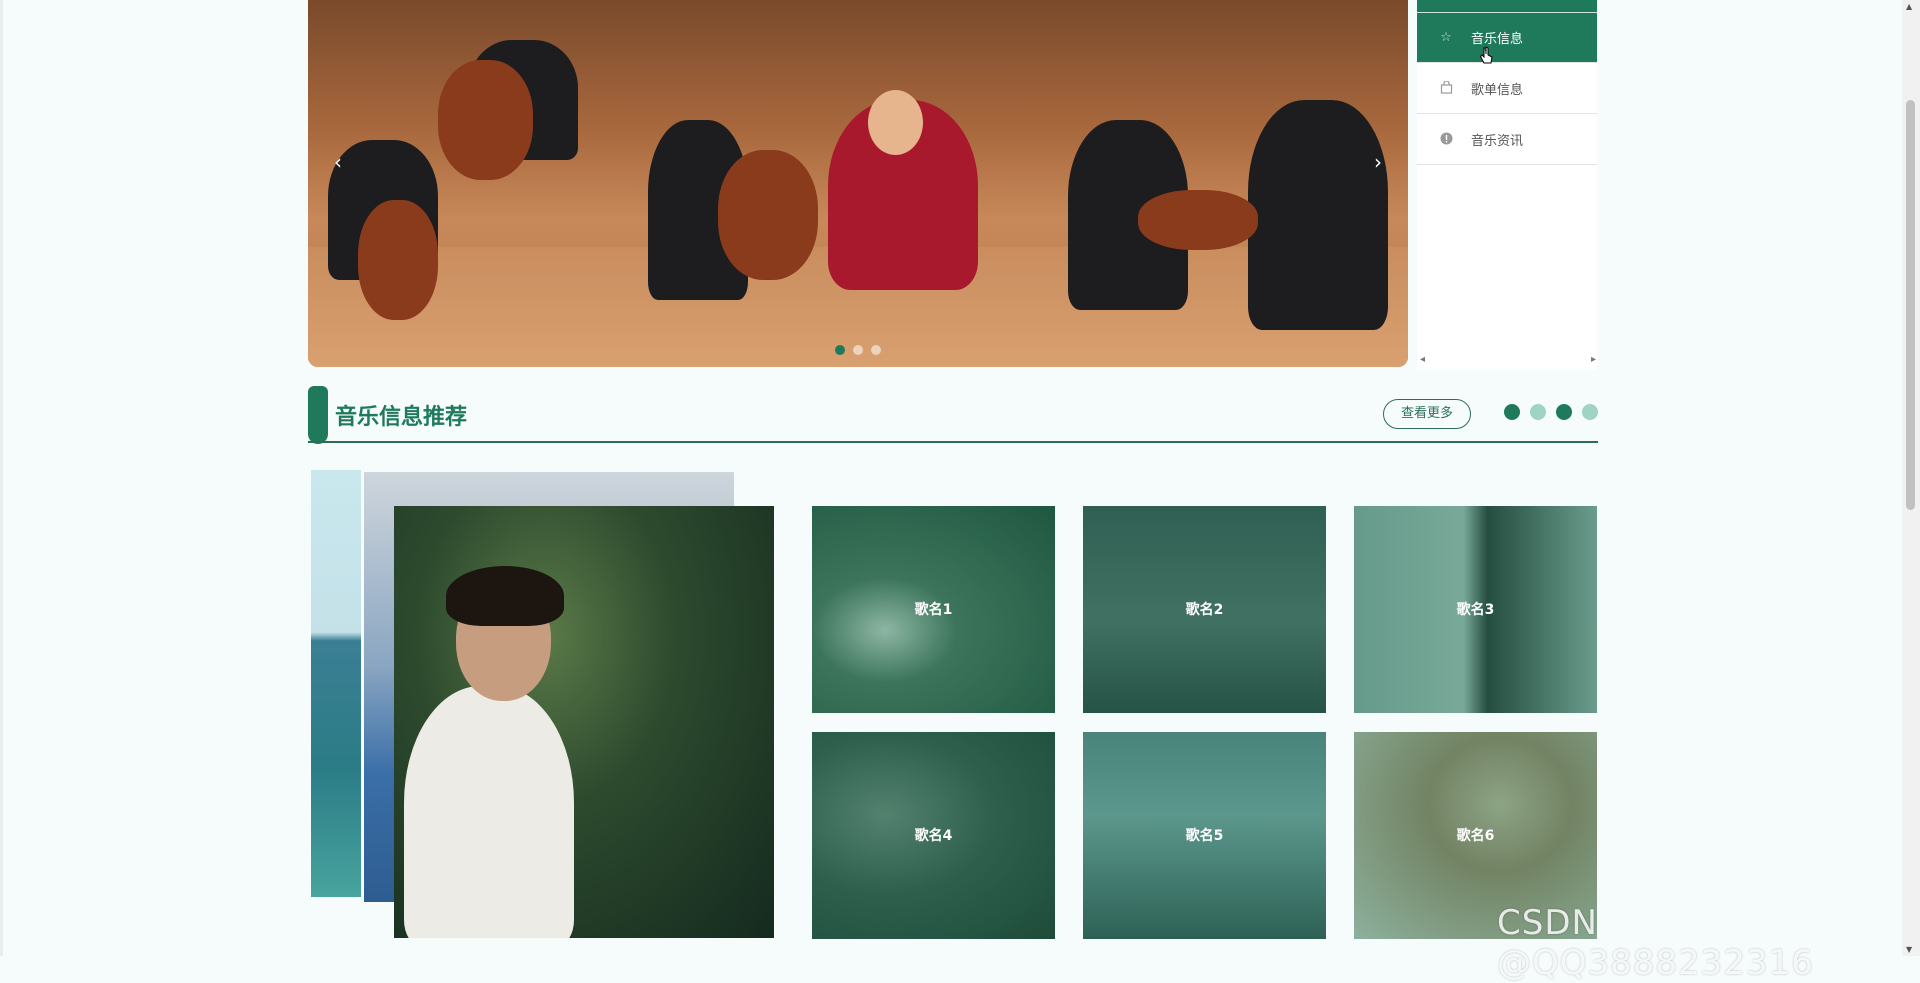 This screenshot has height=983, width=1920. I want to click on menu-header-strip, so click(1507, 6).